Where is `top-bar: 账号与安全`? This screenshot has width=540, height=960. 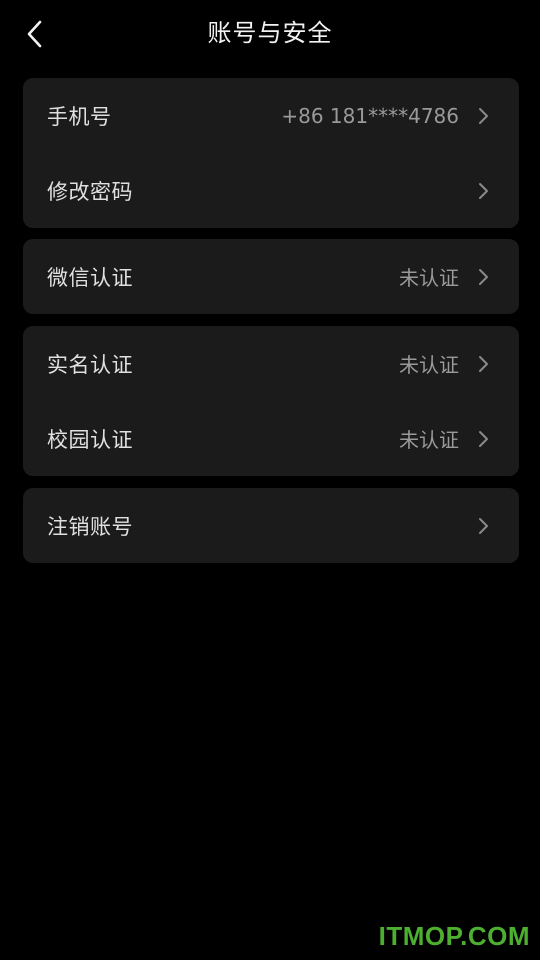
top-bar: 账号与安全 is located at coordinates (270, 34).